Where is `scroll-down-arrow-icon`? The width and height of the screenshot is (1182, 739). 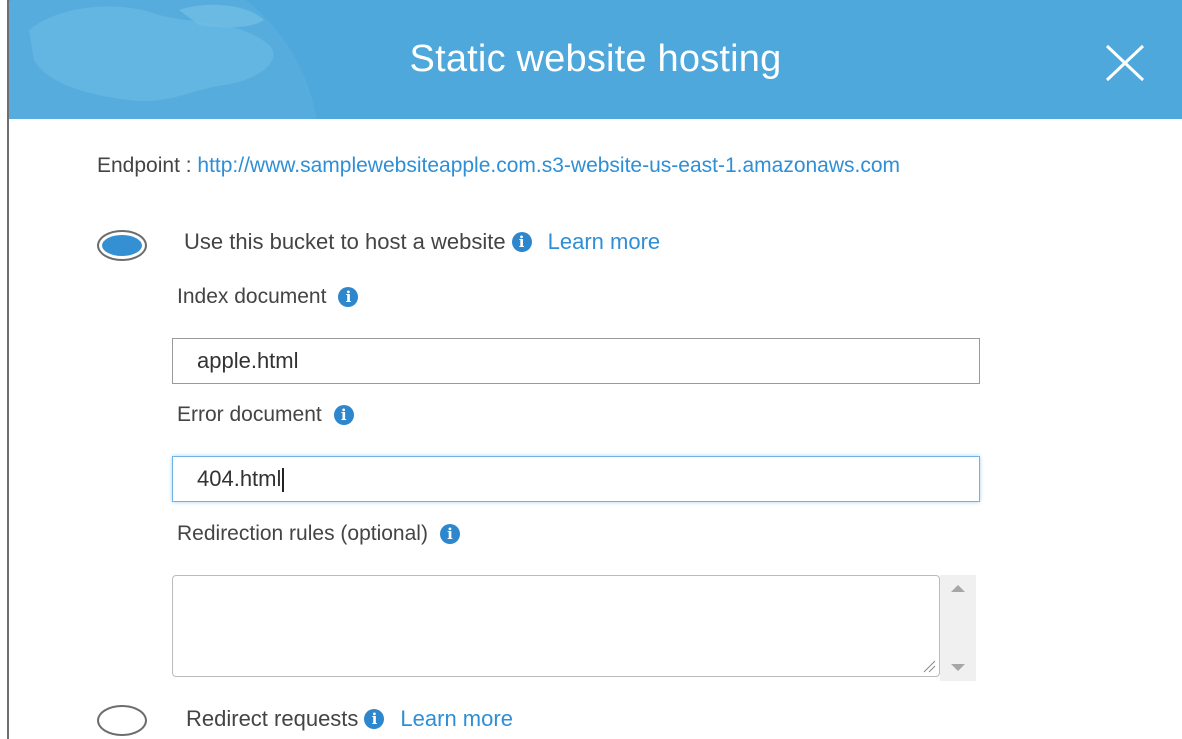
scroll-down-arrow-icon is located at coordinates (958, 667).